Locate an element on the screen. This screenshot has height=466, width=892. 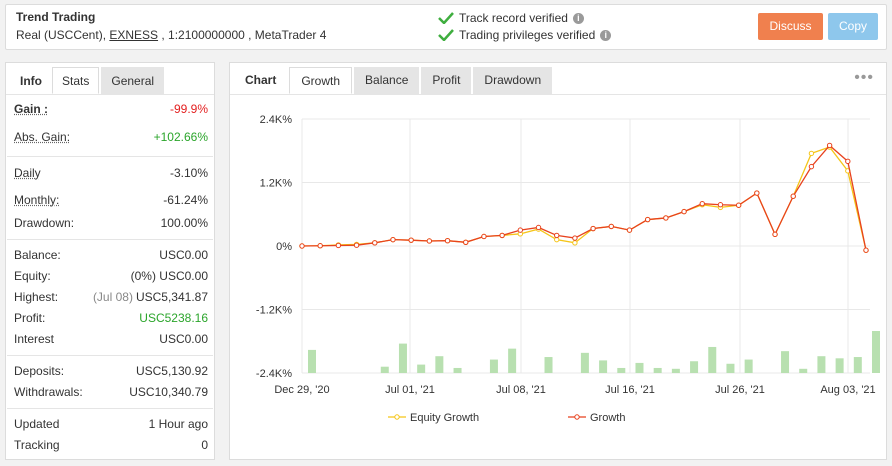
tab-general: General is located at coordinates (133, 80).